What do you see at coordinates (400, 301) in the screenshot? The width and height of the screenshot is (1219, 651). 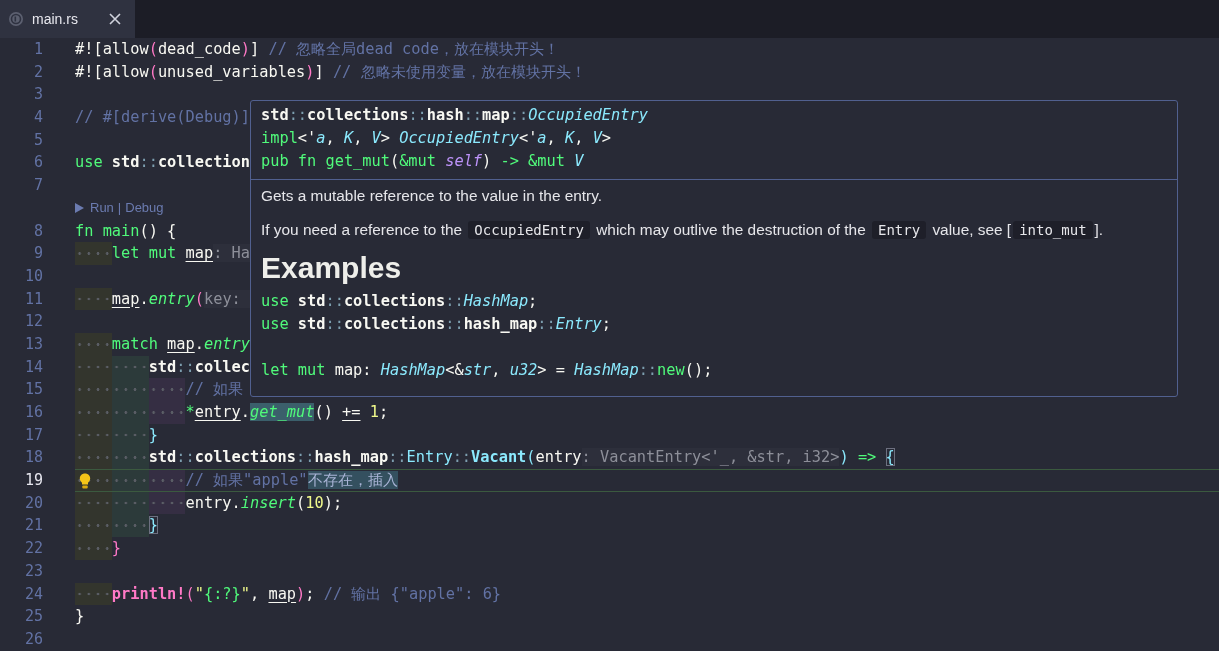 I see `example-code-line: use std::collections::HashMap;` at bounding box center [400, 301].